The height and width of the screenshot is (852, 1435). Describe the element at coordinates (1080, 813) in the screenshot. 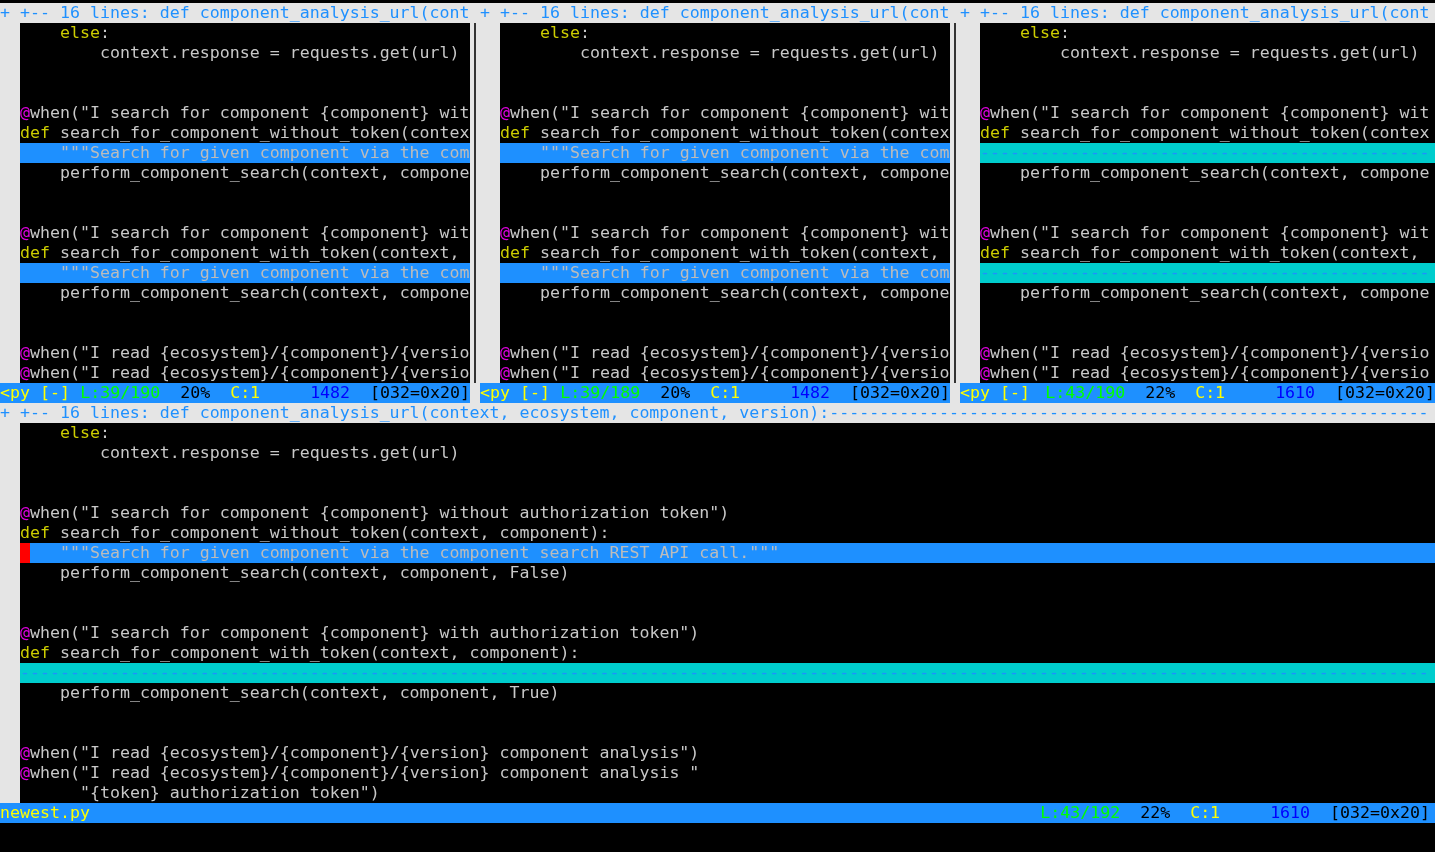

I see `line-position: L:43/192` at that location.